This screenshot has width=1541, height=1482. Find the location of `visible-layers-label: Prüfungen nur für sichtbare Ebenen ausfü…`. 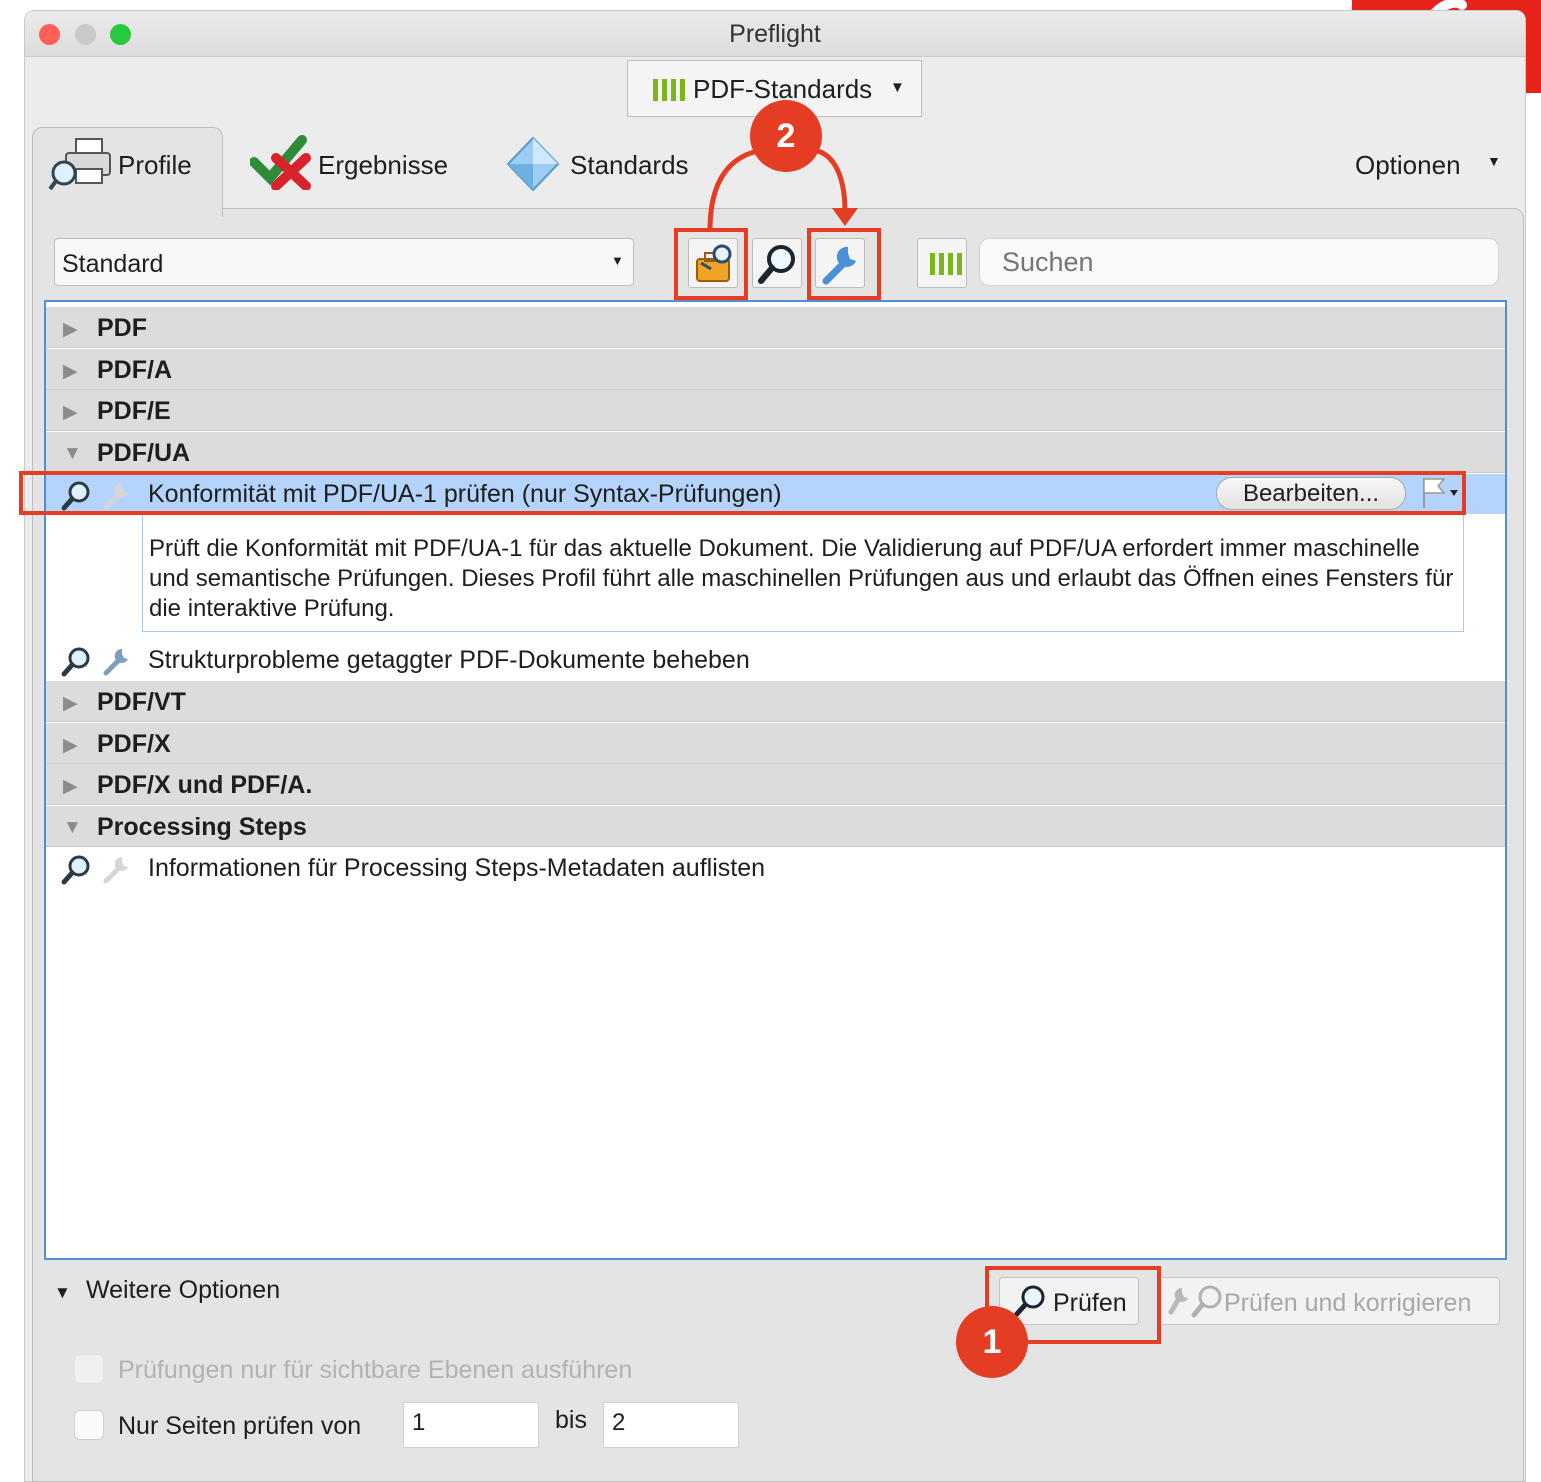

visible-layers-label: Prüfungen nur für sichtbare Ebenen ausfü… is located at coordinates (375, 1370).